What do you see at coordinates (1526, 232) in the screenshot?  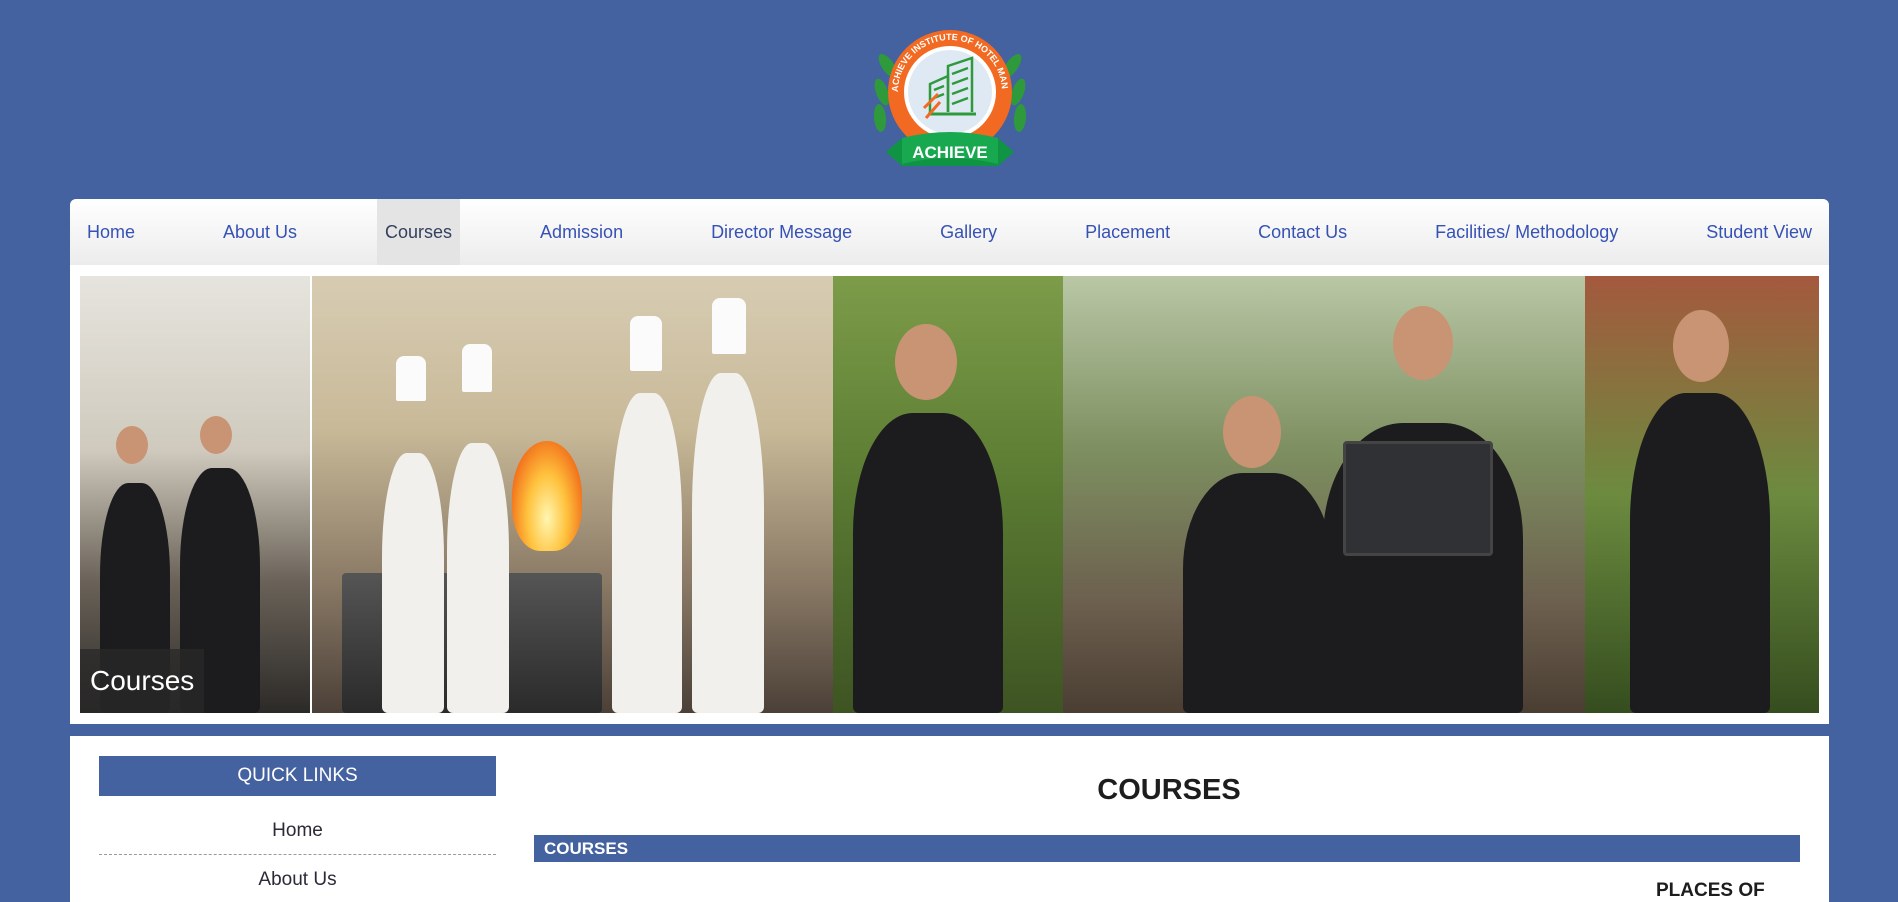 I see `nav-facilities-methodology: Facilities/ Methodology` at bounding box center [1526, 232].